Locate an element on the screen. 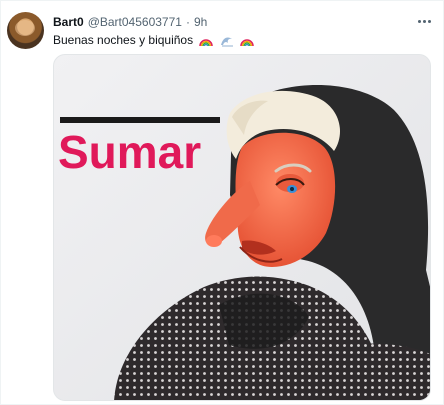  wave-icon is located at coordinates (226, 42).